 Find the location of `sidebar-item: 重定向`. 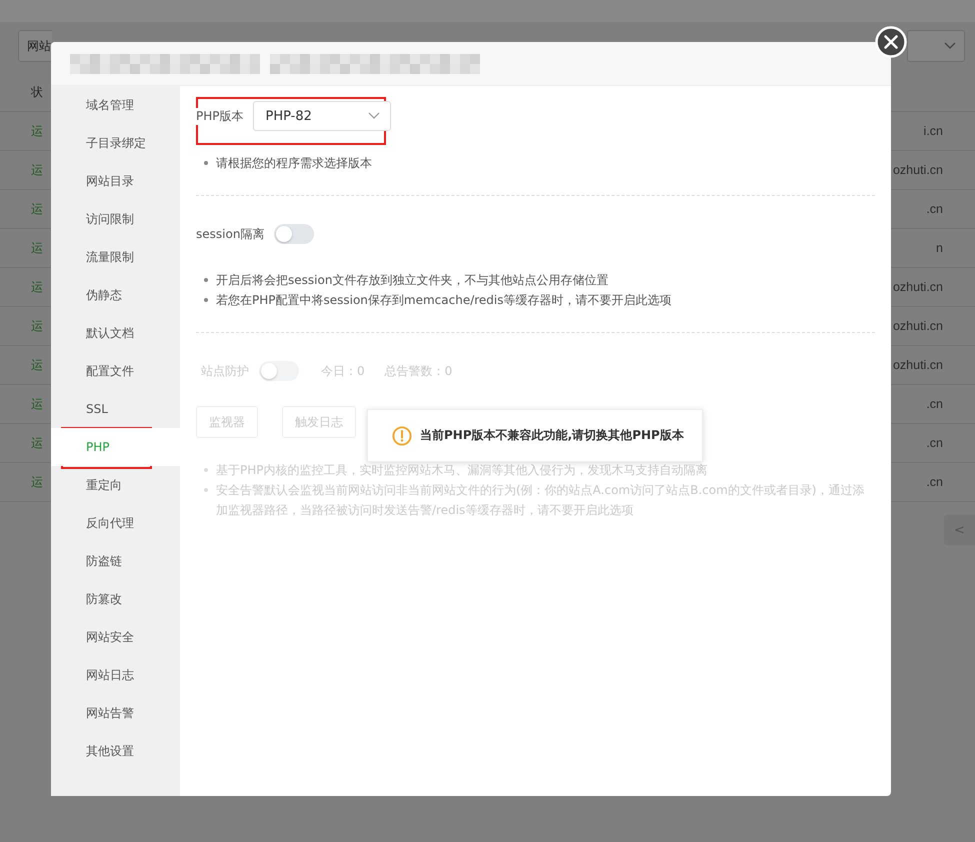

sidebar-item: 重定向 is located at coordinates (115, 485).